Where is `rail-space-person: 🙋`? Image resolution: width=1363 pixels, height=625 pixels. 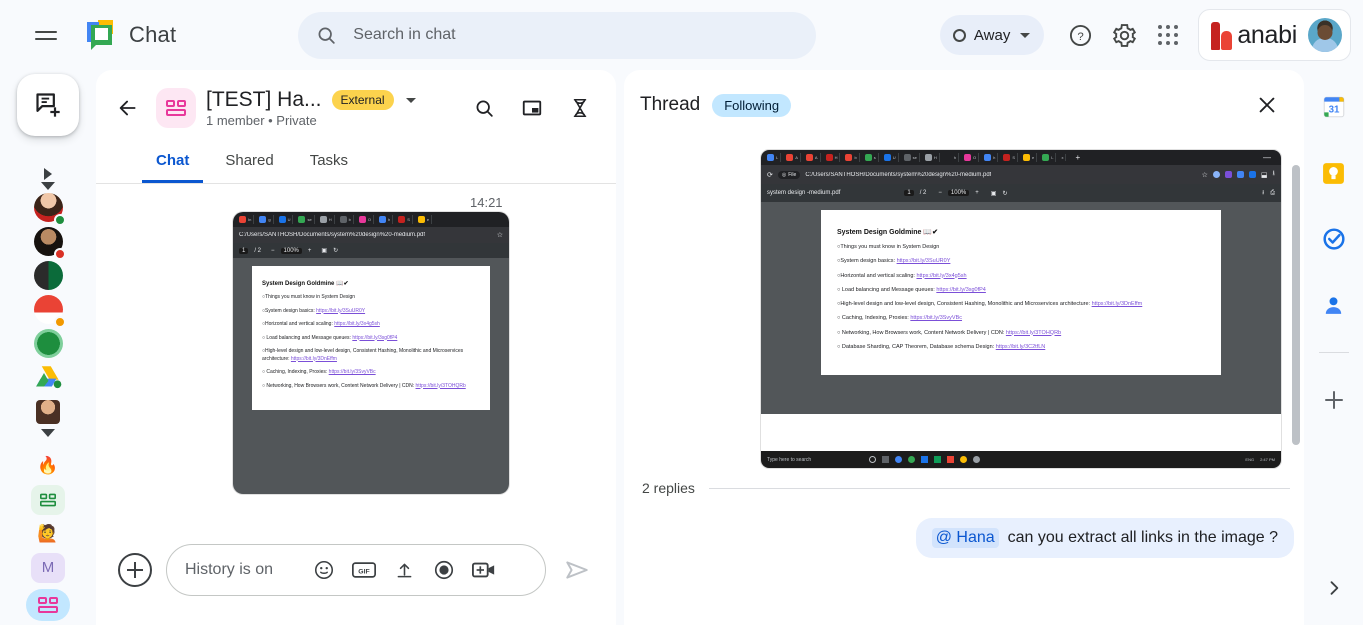 rail-space-person: 🙋 is located at coordinates (48, 534).